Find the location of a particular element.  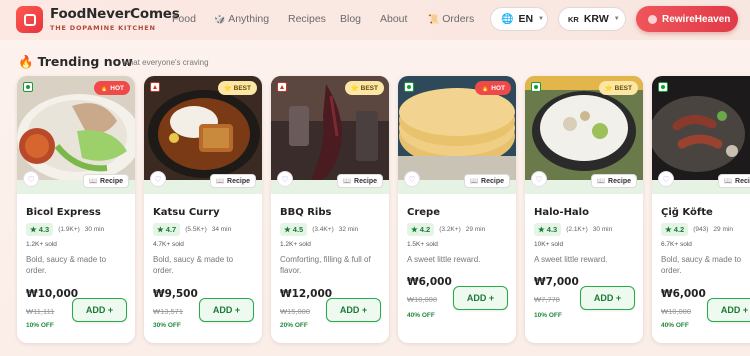

nav-about: About is located at coordinates (393, 19).